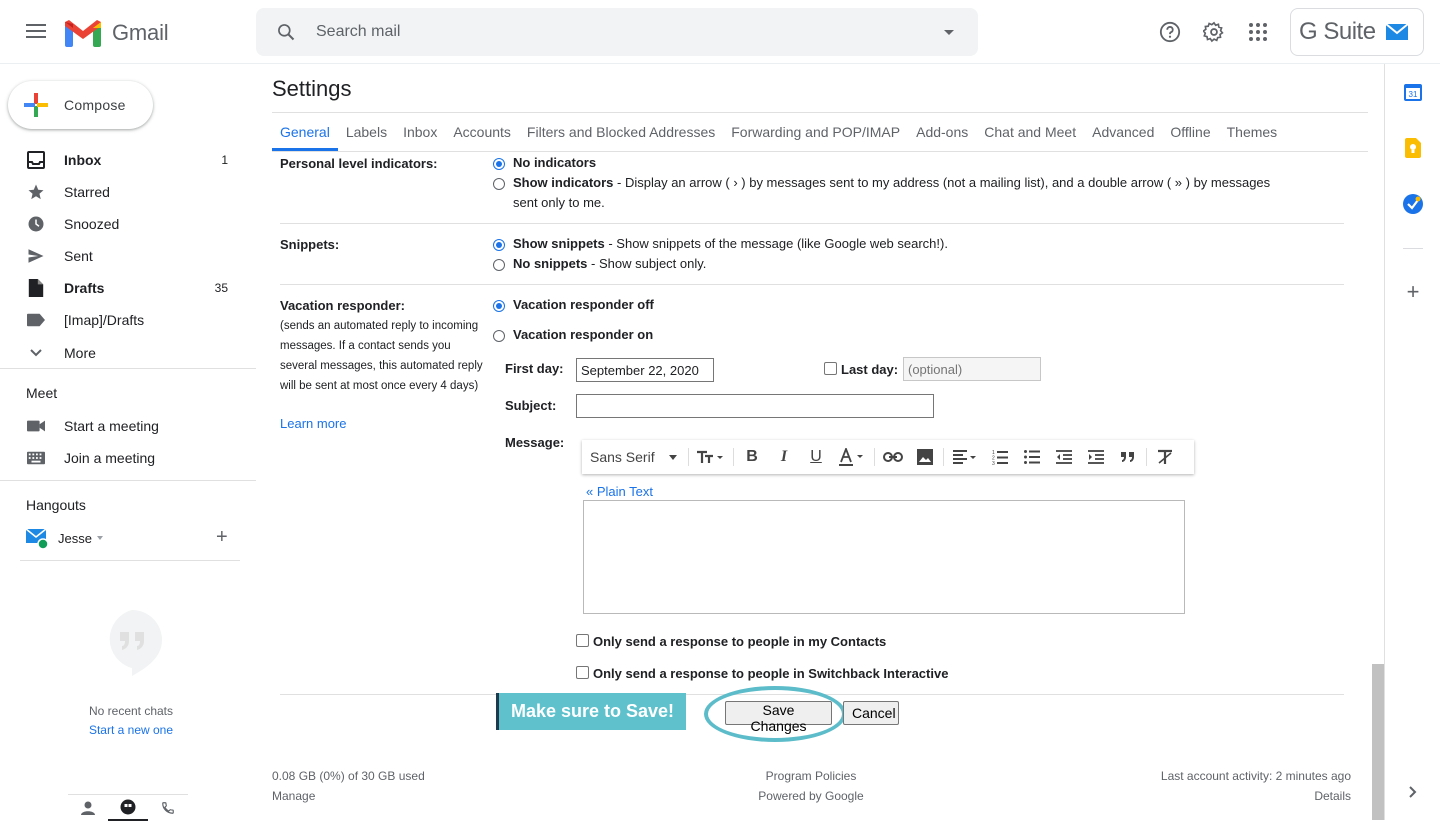 The width and height of the screenshot is (1440, 821). What do you see at coordinates (755, 406) in the screenshot?
I see `subject-input` at bounding box center [755, 406].